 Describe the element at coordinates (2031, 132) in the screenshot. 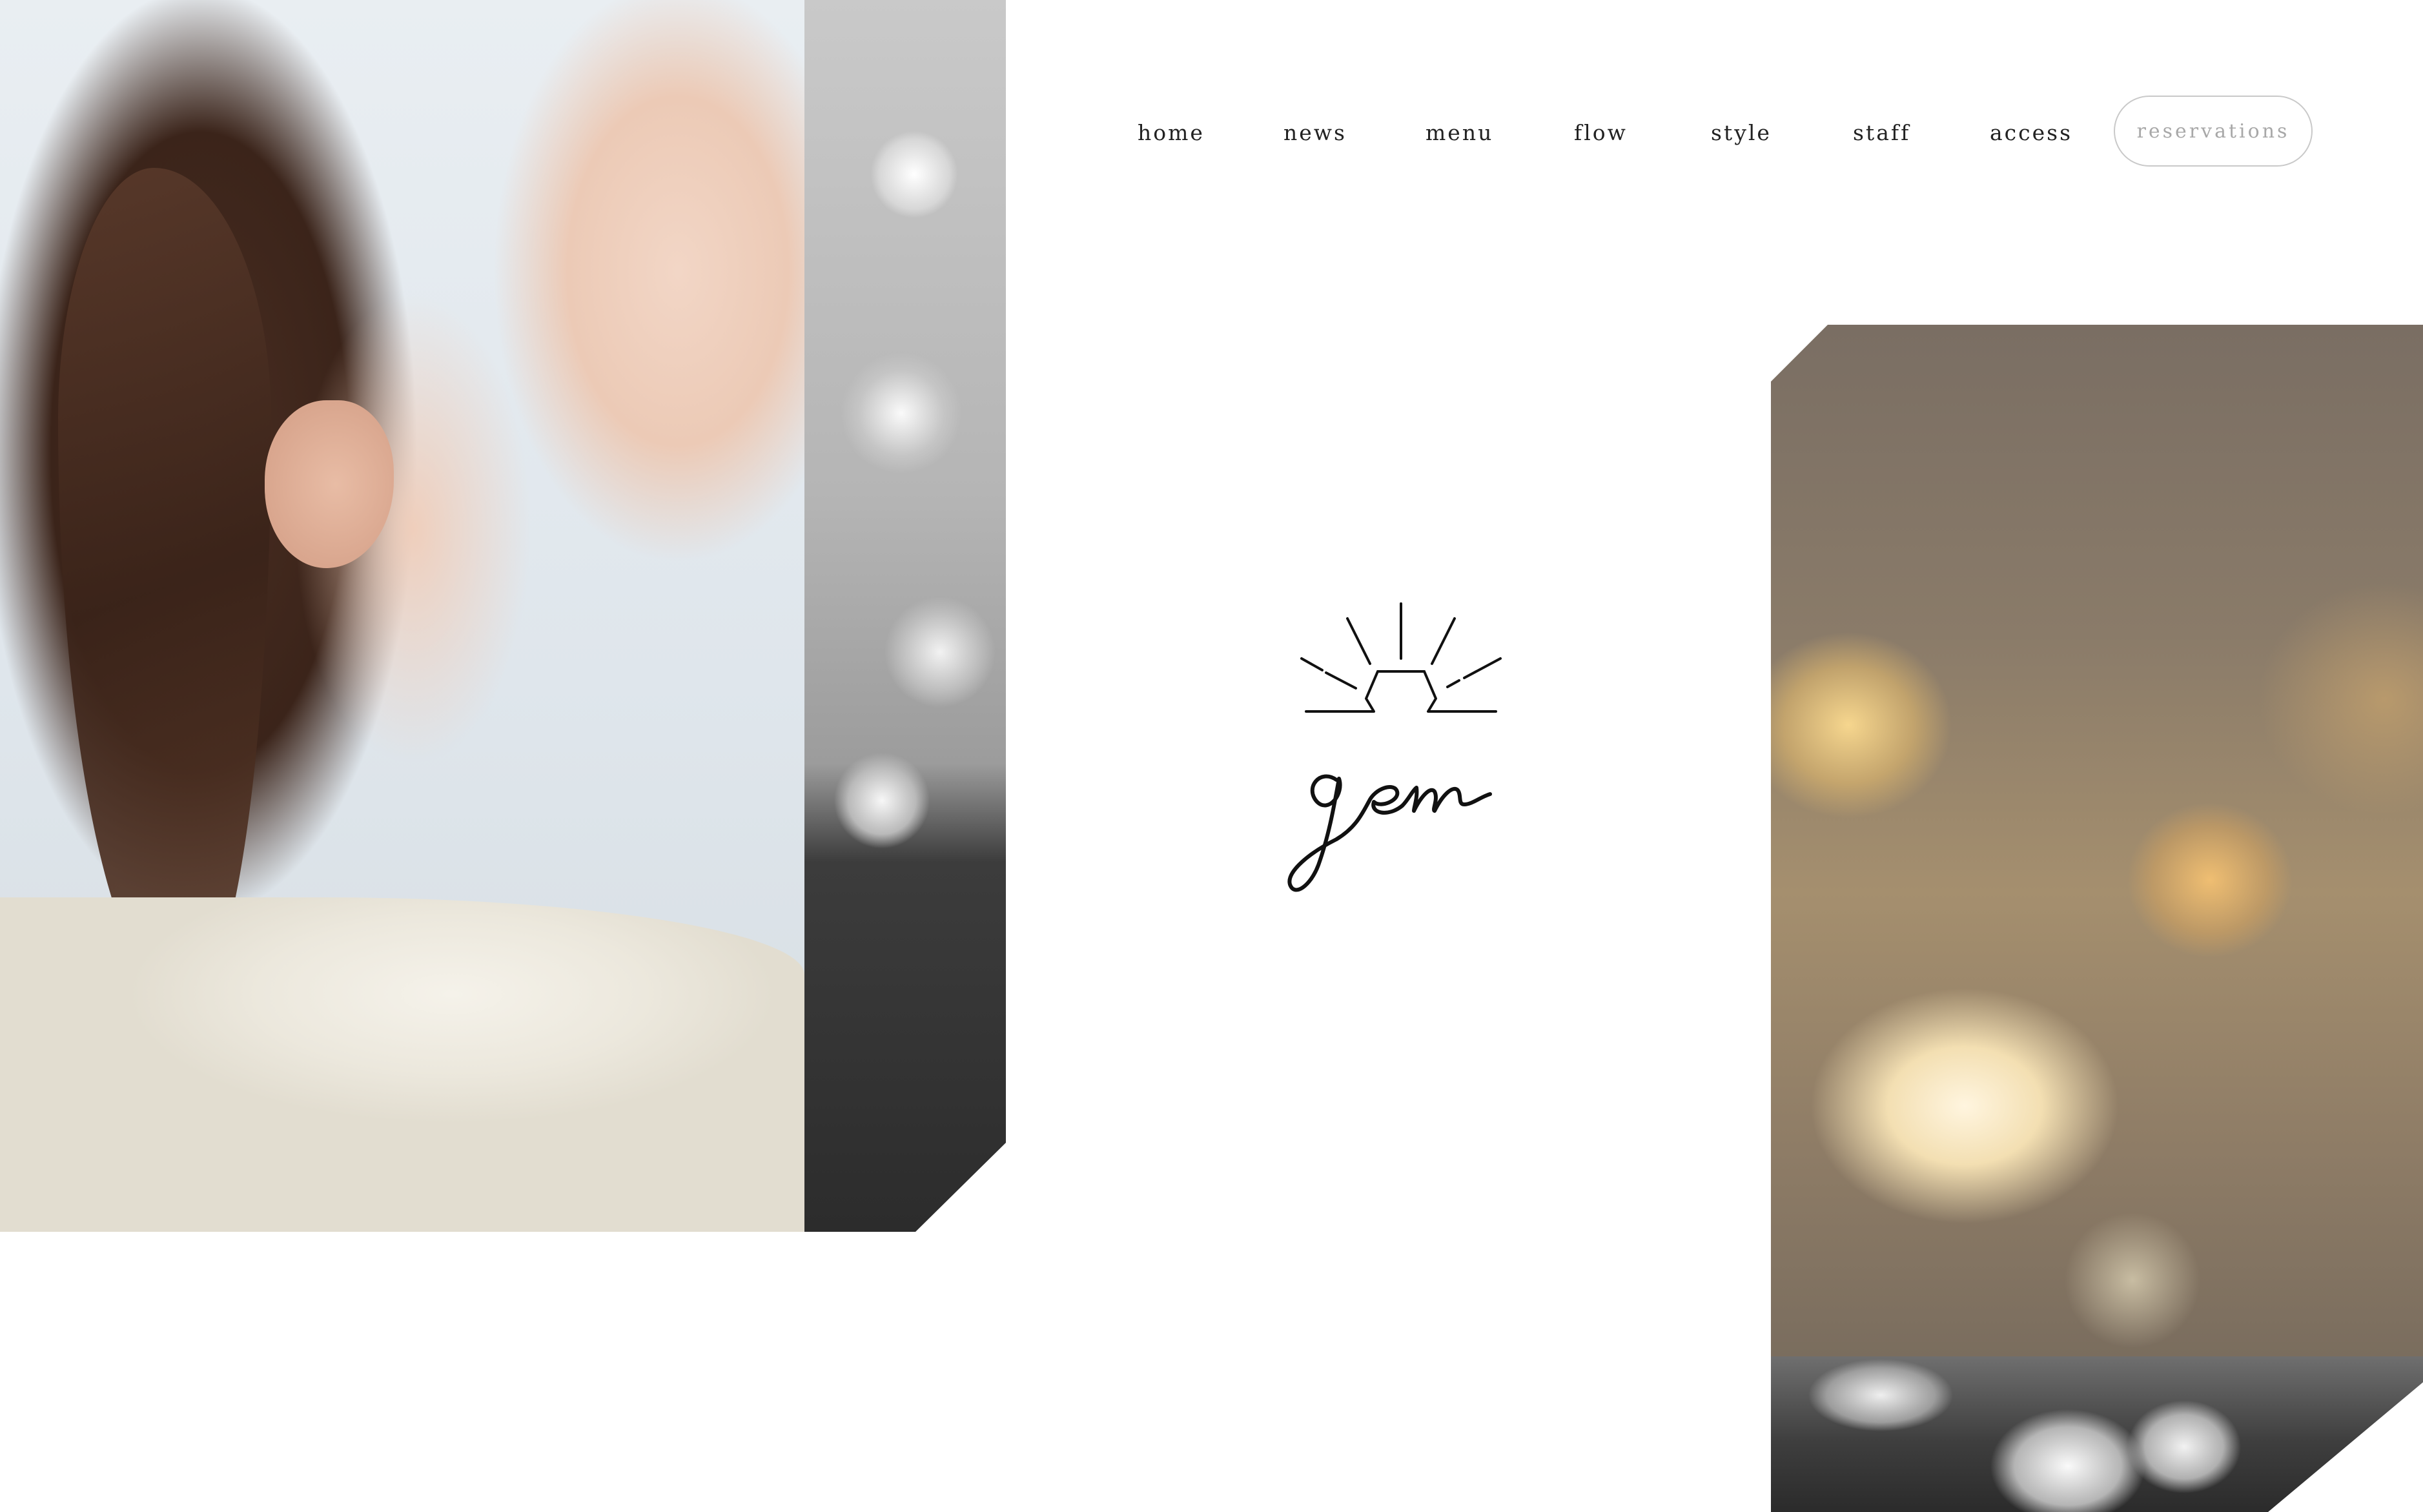

I see `nav-item-access: access` at that location.